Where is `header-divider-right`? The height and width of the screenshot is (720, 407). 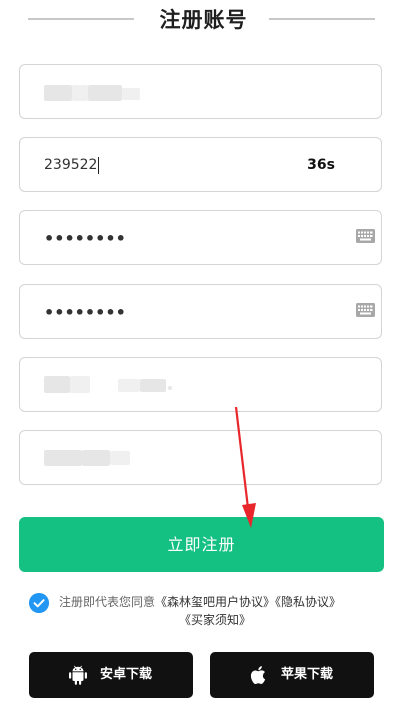 header-divider-right is located at coordinates (322, 19).